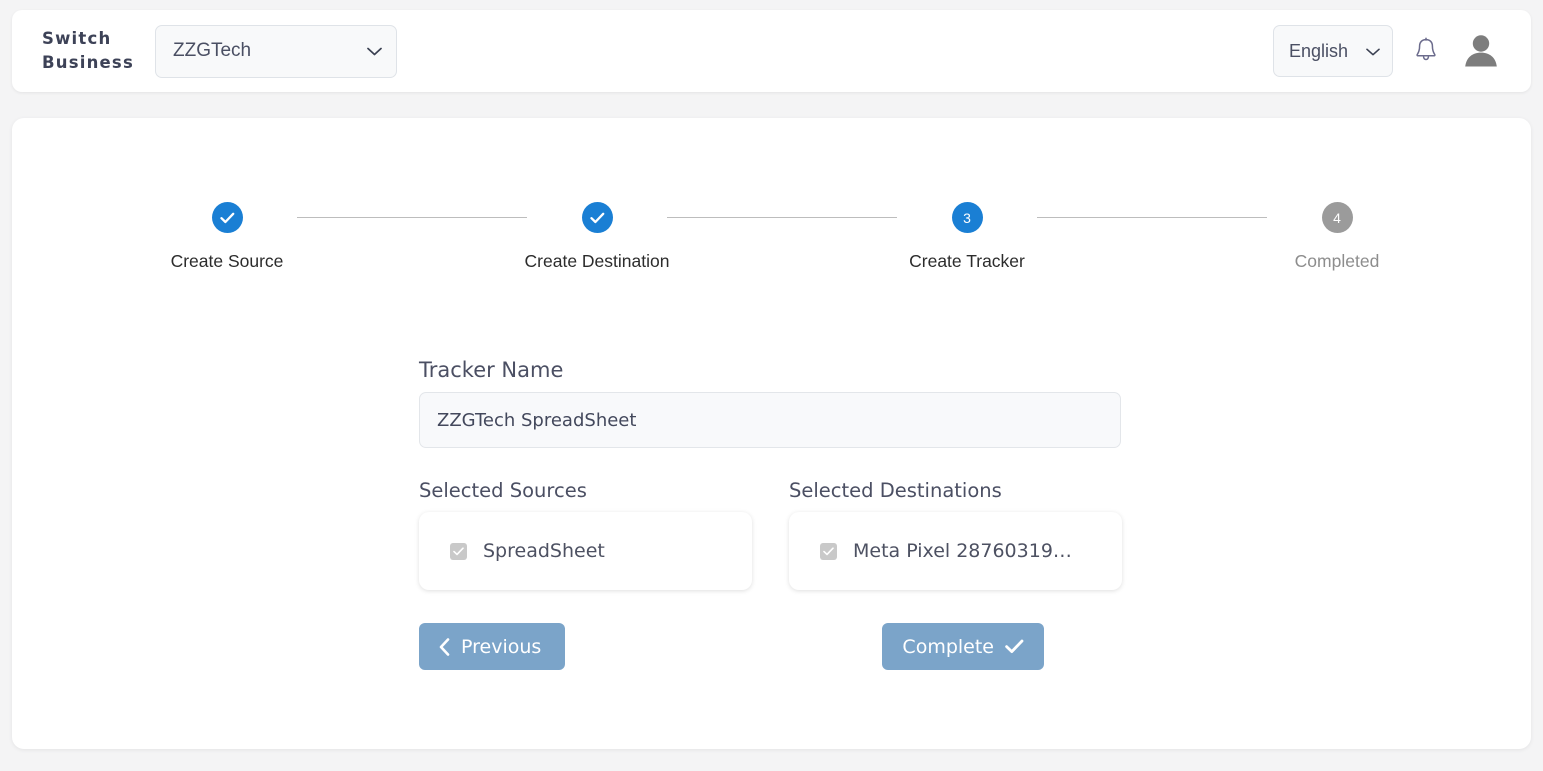 The height and width of the screenshot is (771, 1543). Describe the element at coordinates (227, 261) in the screenshot. I see `stepper-label-1: Create Source` at that location.